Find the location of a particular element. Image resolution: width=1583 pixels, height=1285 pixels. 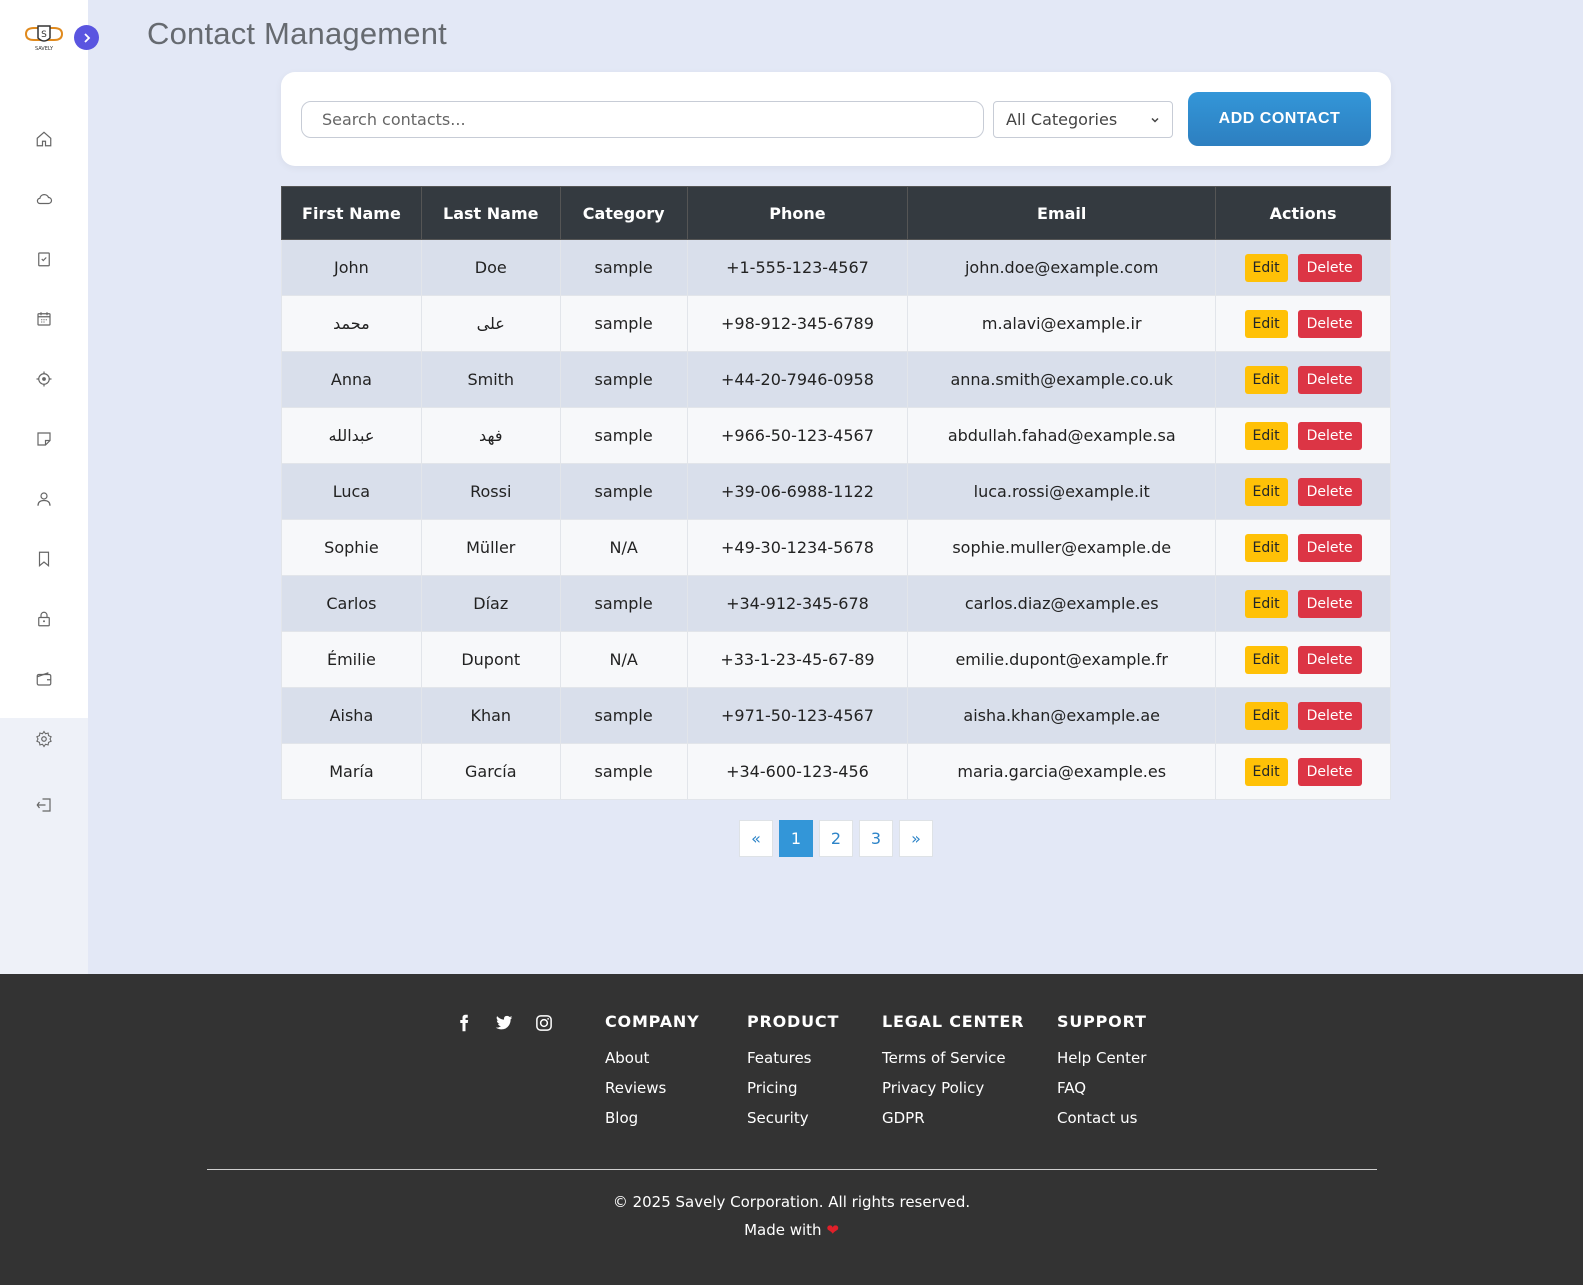

cell-phone: +34-912-345-678 is located at coordinates (797, 603).